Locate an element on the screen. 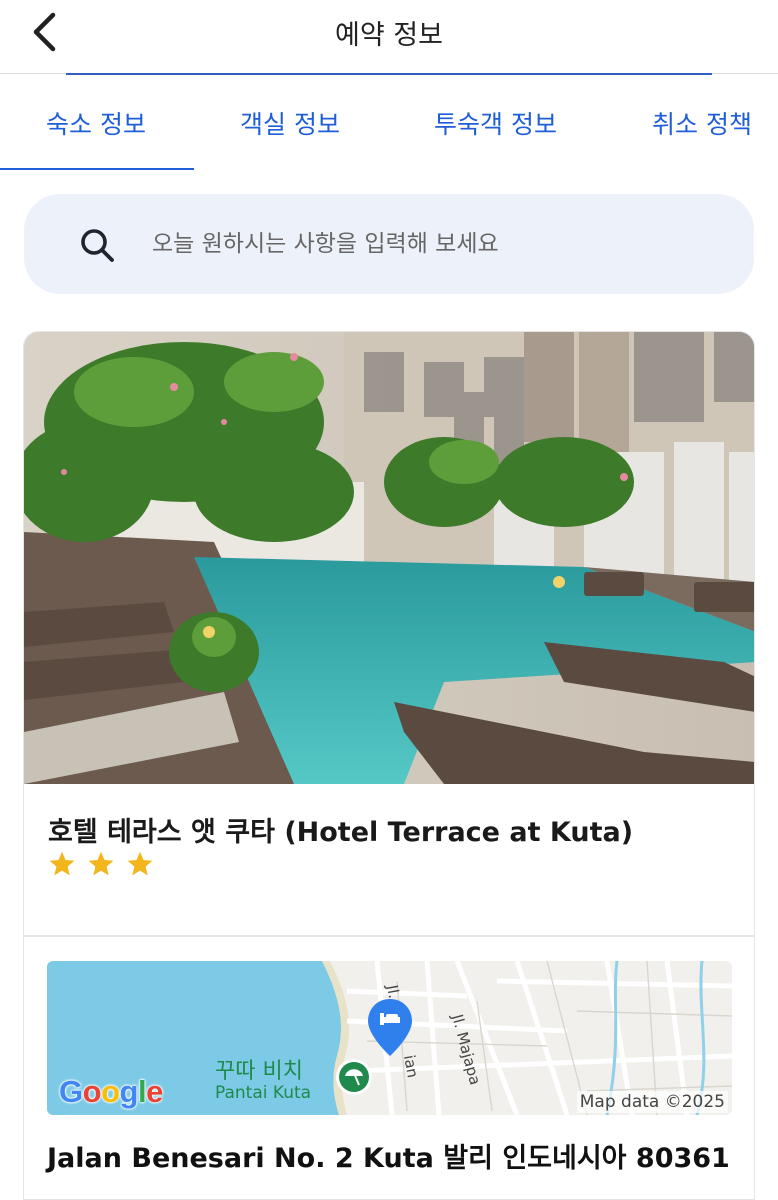 The height and width of the screenshot is (1200, 778). beach-poi-icon is located at coordinates (354, 1077).